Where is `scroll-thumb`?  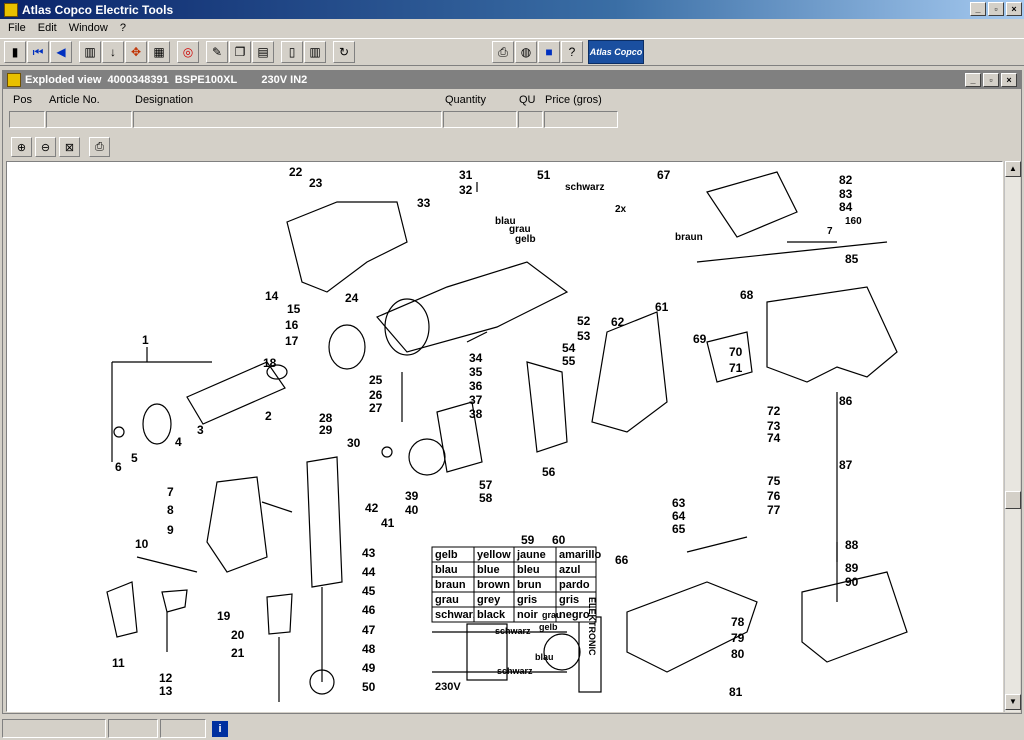 scroll-thumb is located at coordinates (1013, 500).